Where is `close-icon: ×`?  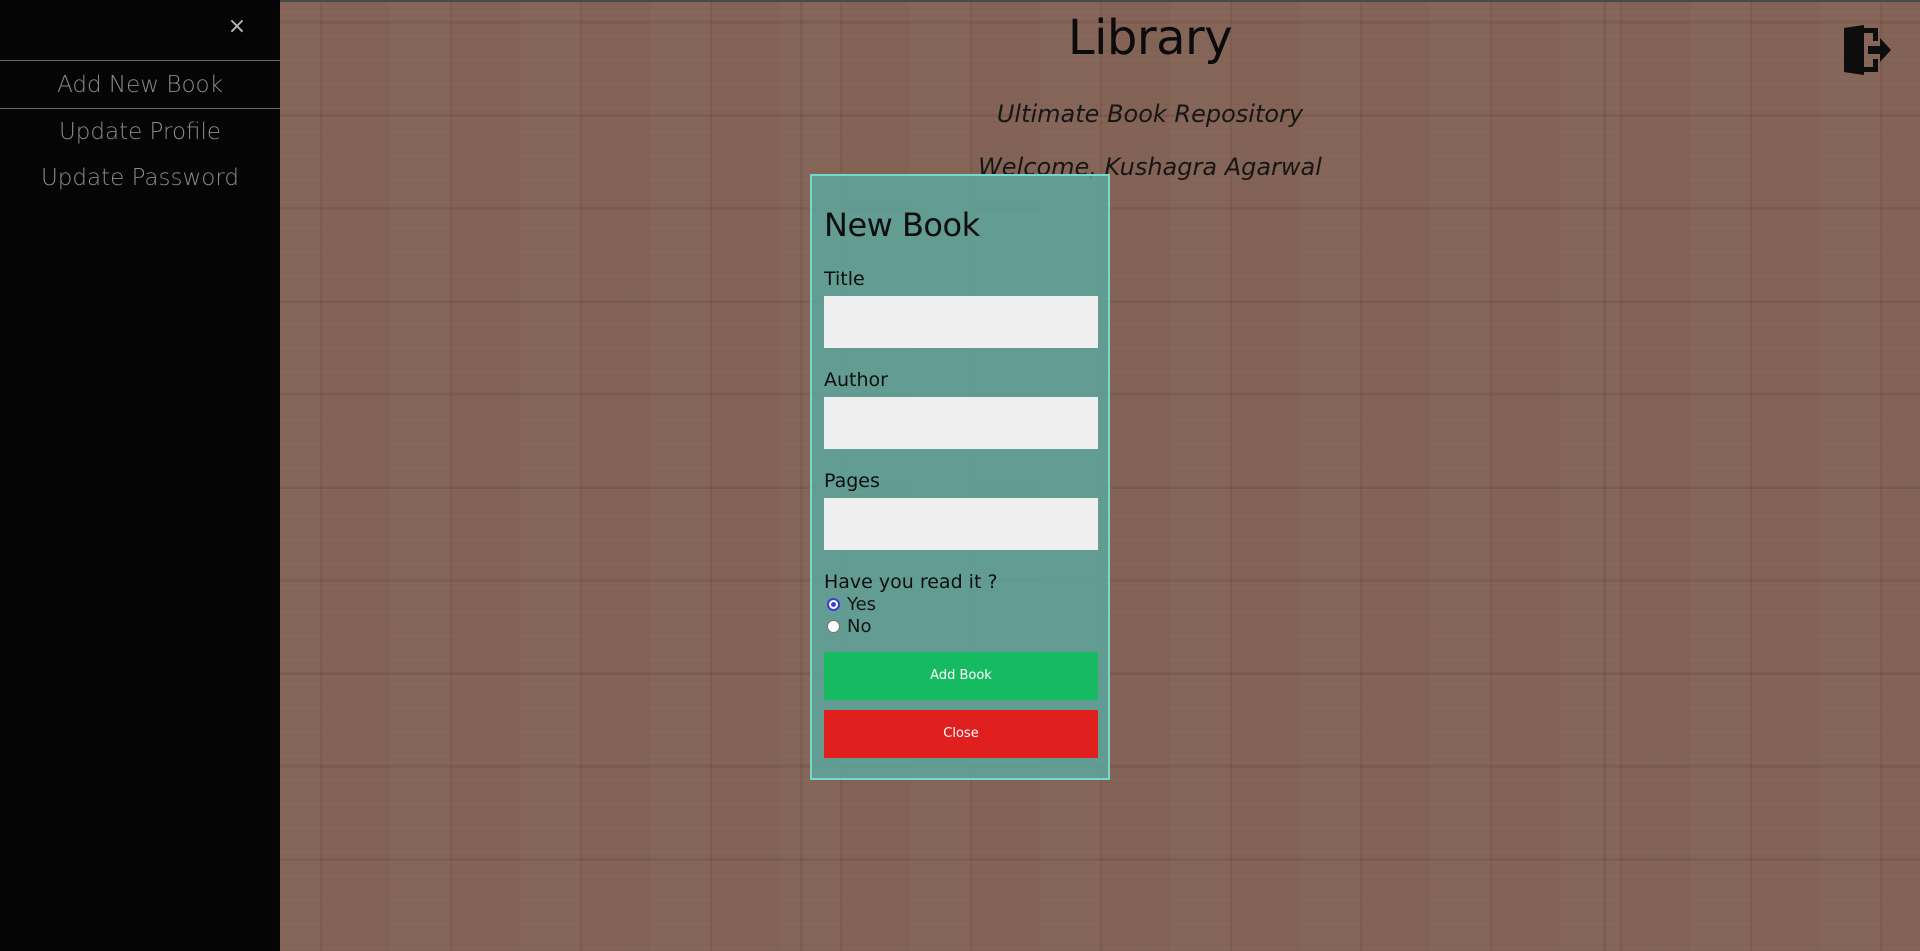 close-icon: × is located at coordinates (237, 27).